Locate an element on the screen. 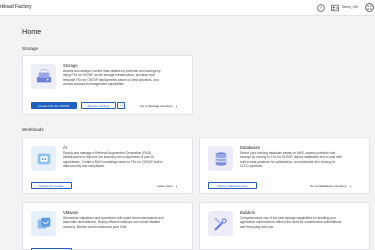  section-title-storage: Storage is located at coordinates (30, 48).